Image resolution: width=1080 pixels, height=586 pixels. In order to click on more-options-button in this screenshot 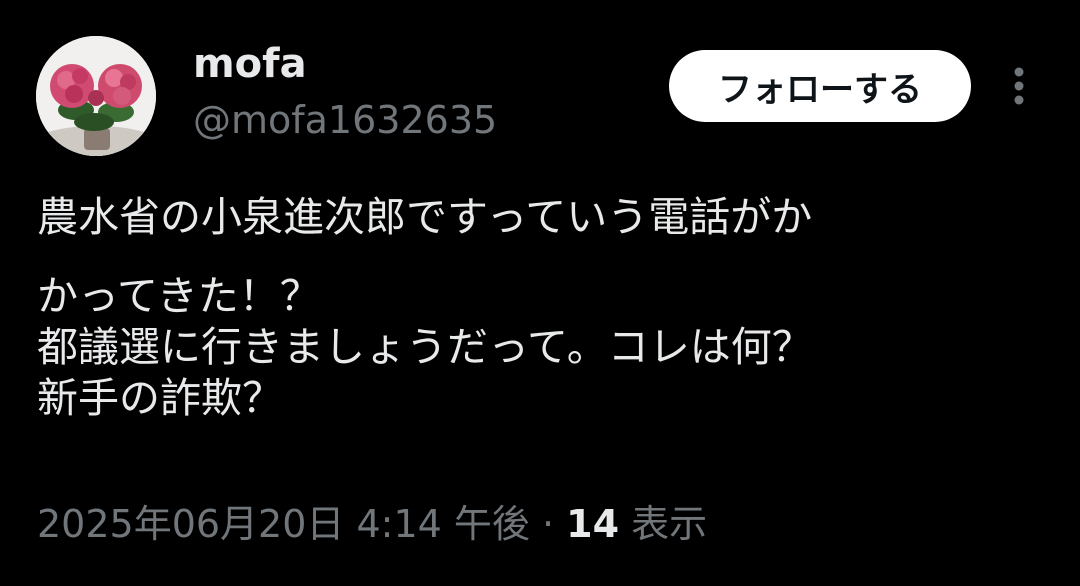, I will do `click(1019, 86)`.